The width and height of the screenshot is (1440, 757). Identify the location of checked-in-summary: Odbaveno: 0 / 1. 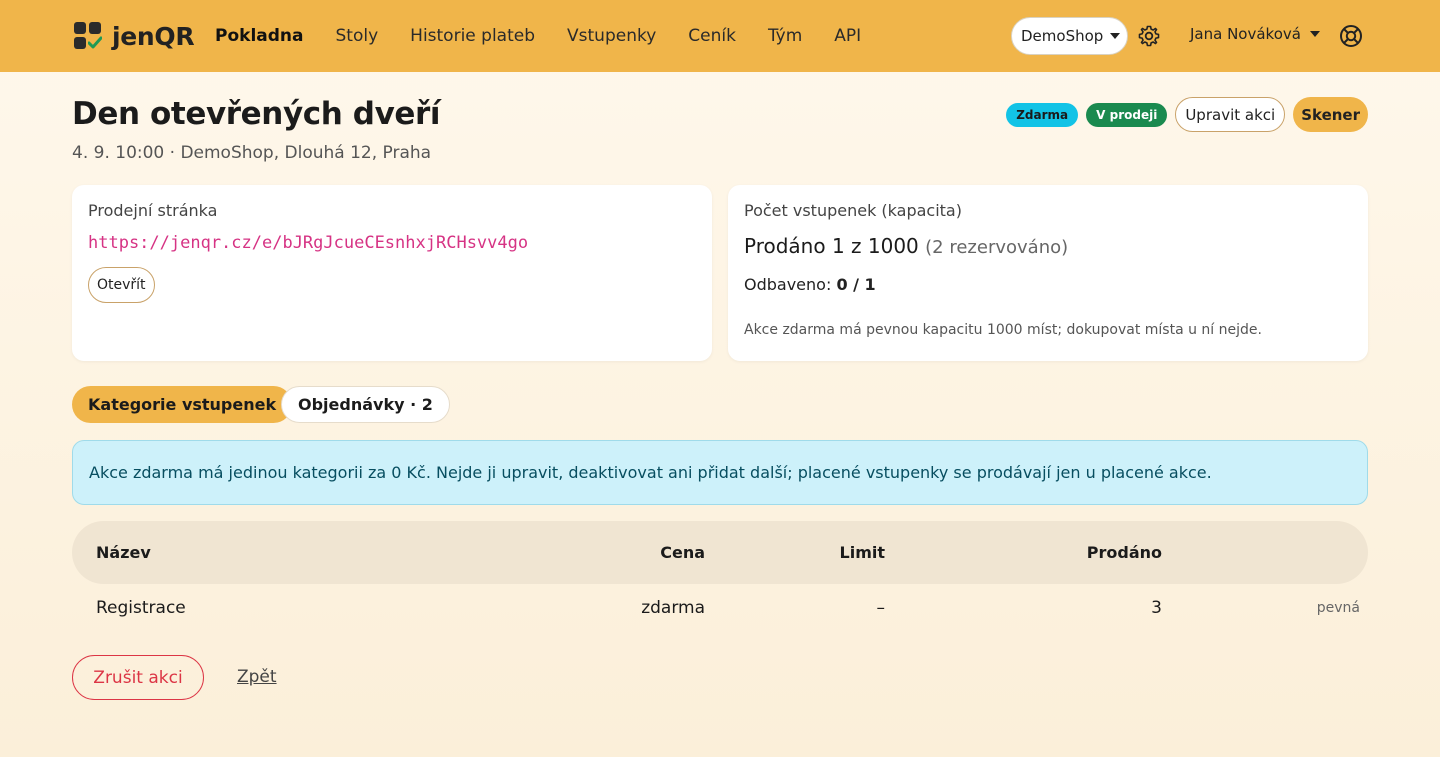
(810, 284).